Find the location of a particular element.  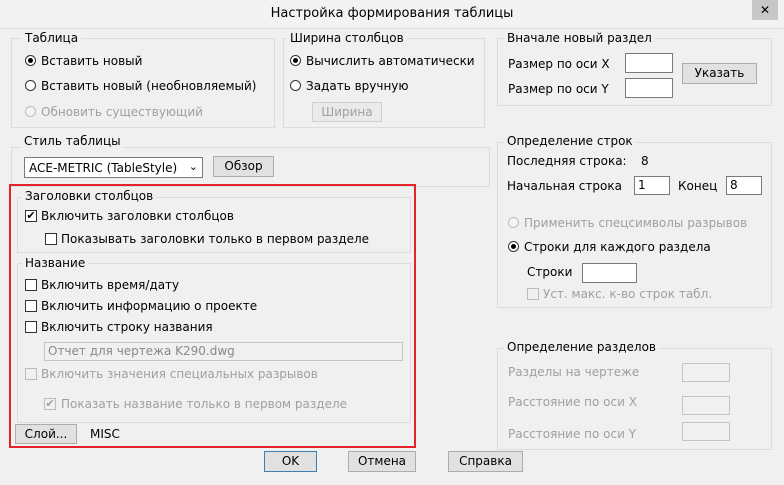

size-x-label: Размер по оси X is located at coordinates (559, 64).